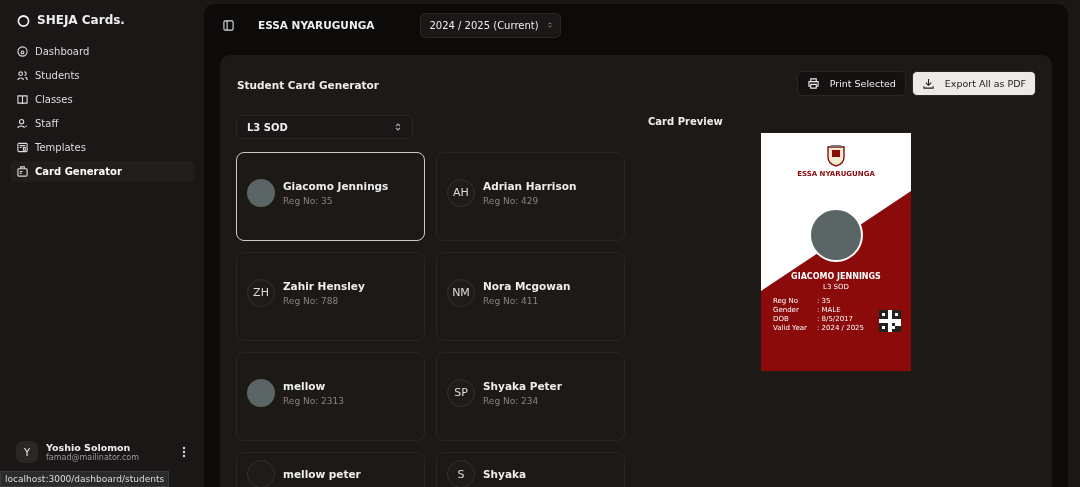 The height and width of the screenshot is (487, 1080). What do you see at coordinates (505, 474) in the screenshot?
I see `student-name: Shyaka` at bounding box center [505, 474].